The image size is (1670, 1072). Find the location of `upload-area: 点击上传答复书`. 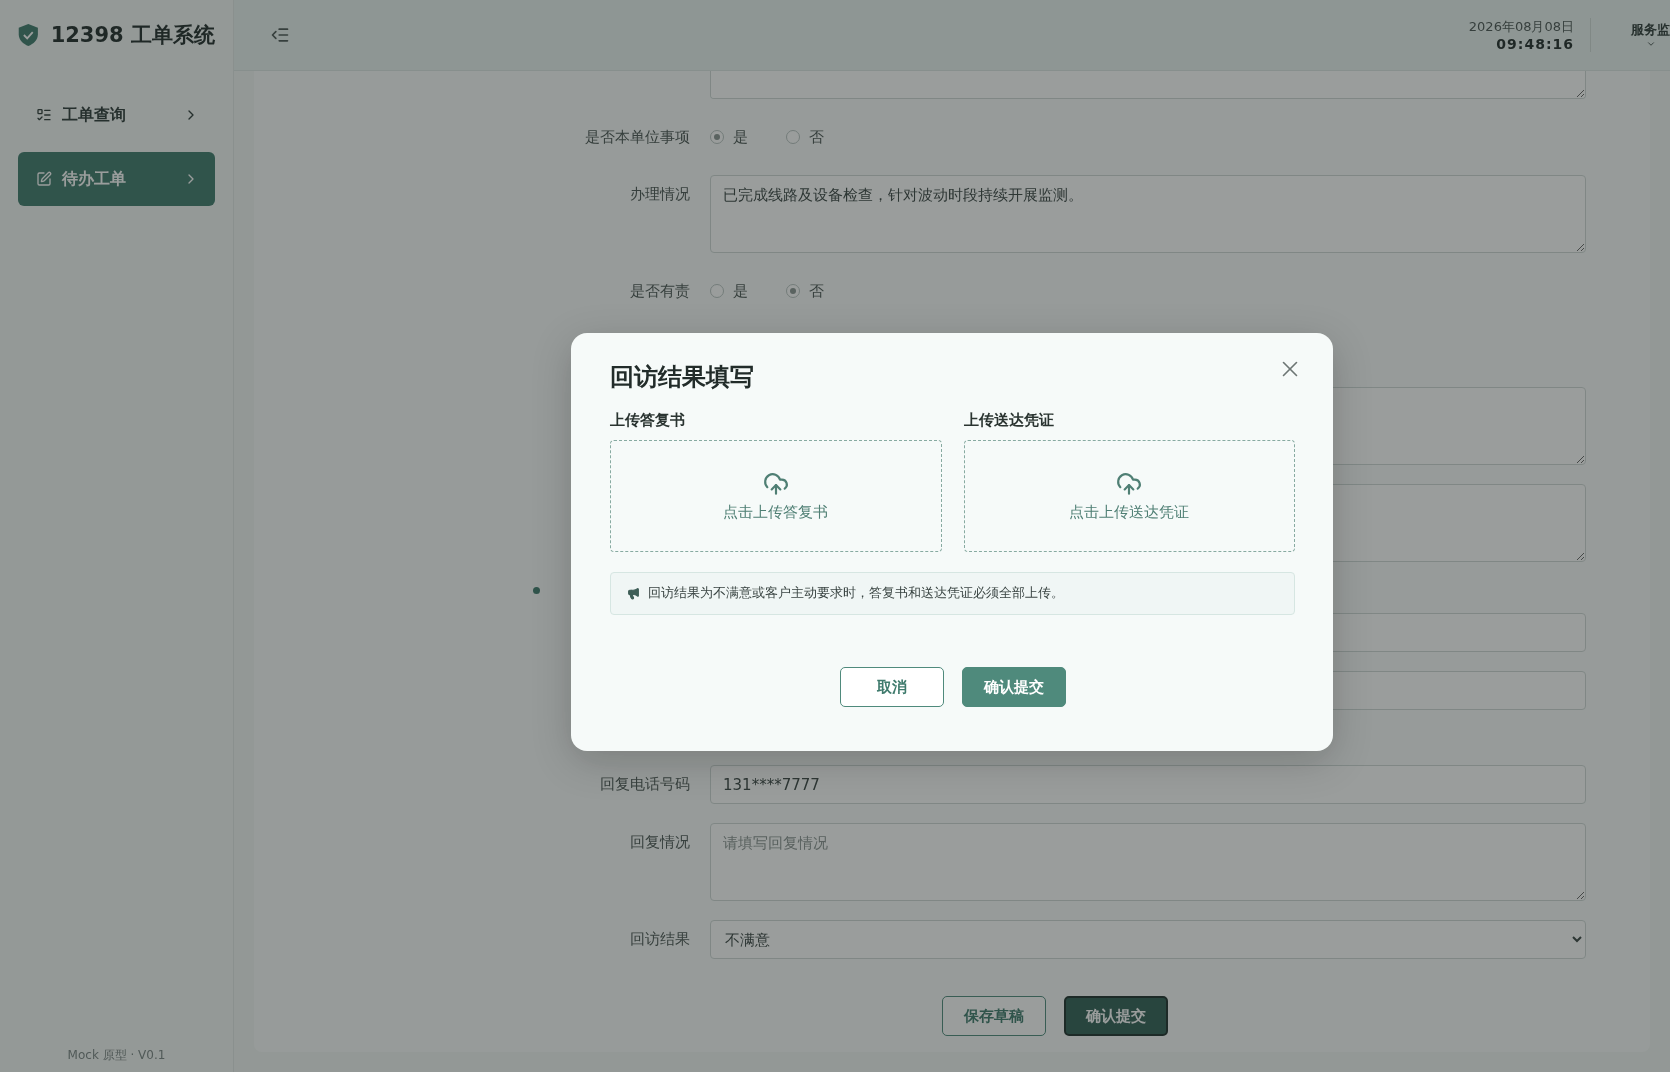

upload-area: 点击上传答复书 is located at coordinates (776, 496).